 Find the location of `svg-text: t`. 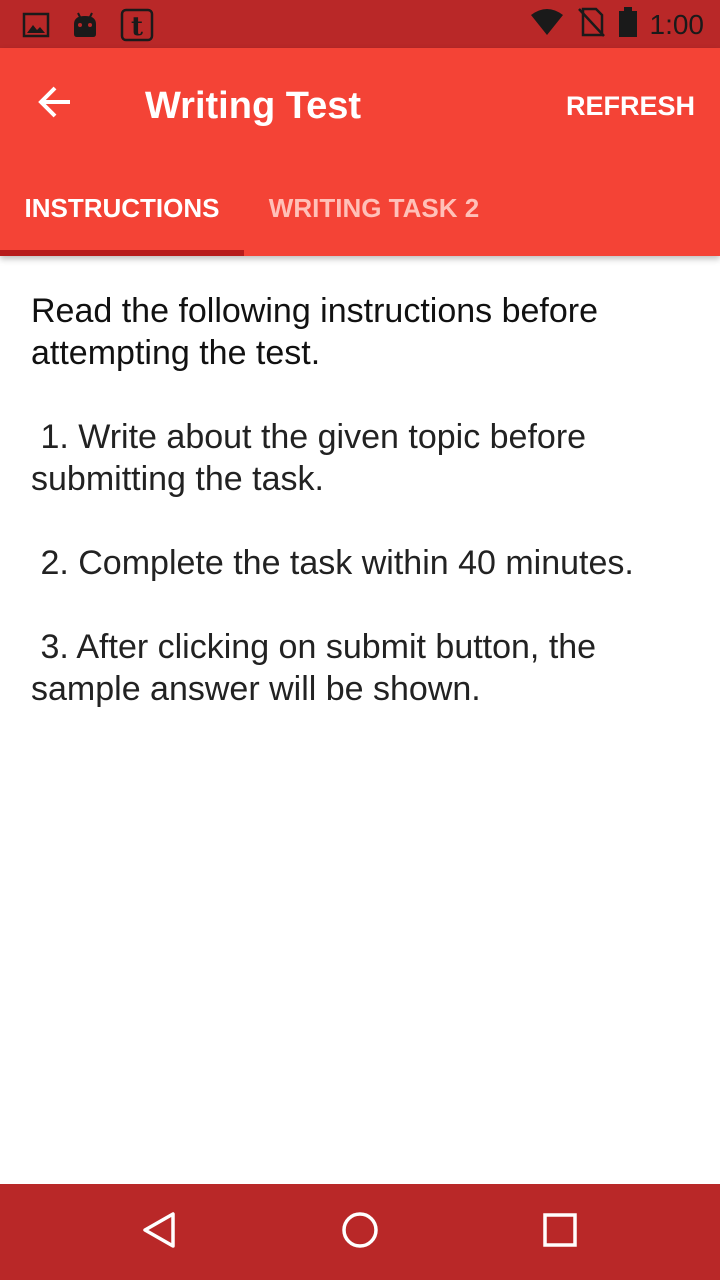

svg-text: t is located at coordinates (137, 27).